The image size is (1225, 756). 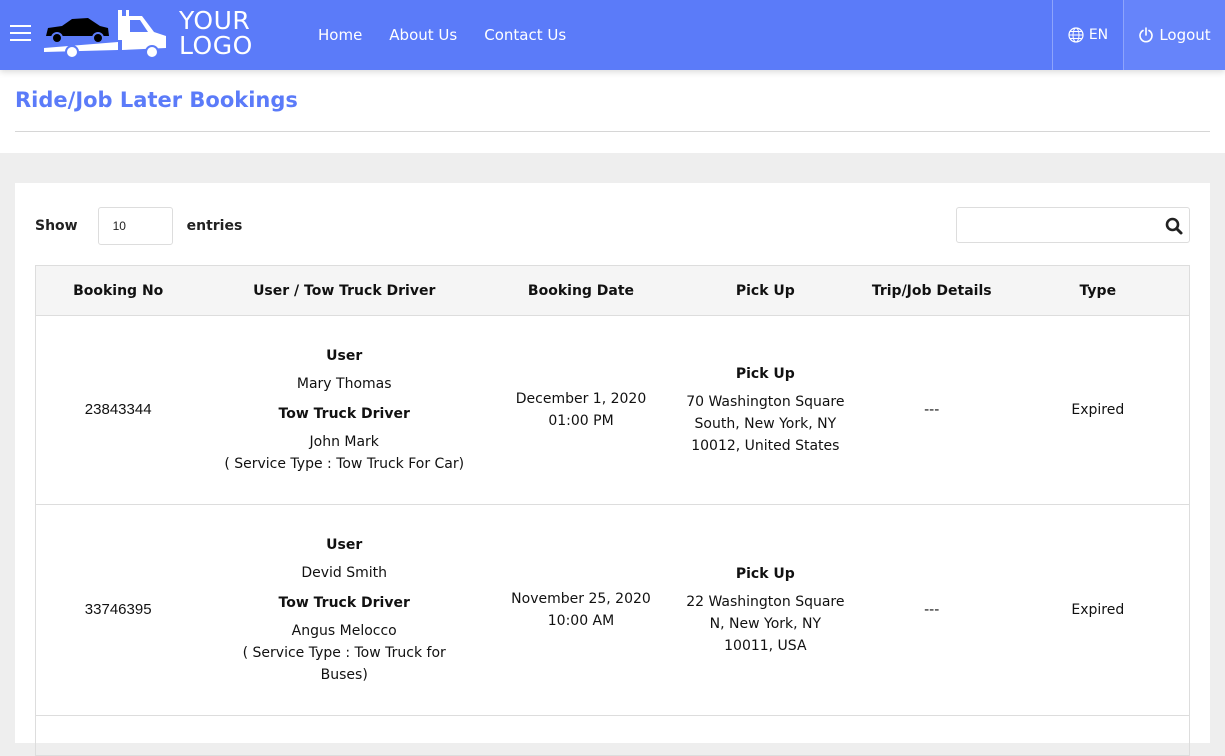 What do you see at coordinates (765, 290) in the screenshot?
I see `column-header-pick-up: Pick Up` at bounding box center [765, 290].